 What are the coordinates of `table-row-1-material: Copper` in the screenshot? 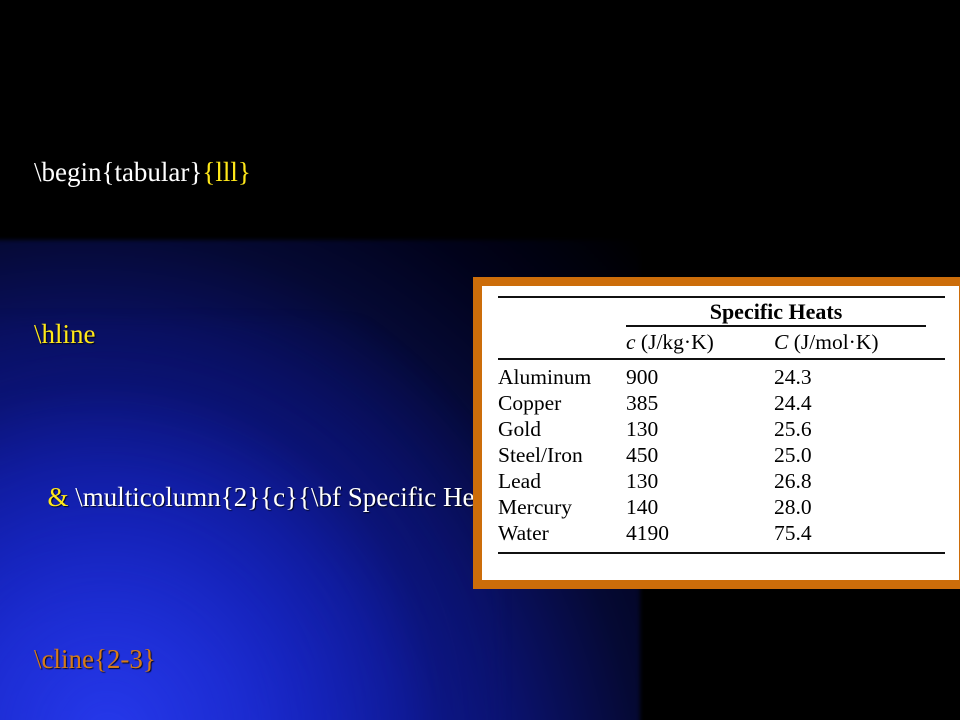 It's located at (530, 402).